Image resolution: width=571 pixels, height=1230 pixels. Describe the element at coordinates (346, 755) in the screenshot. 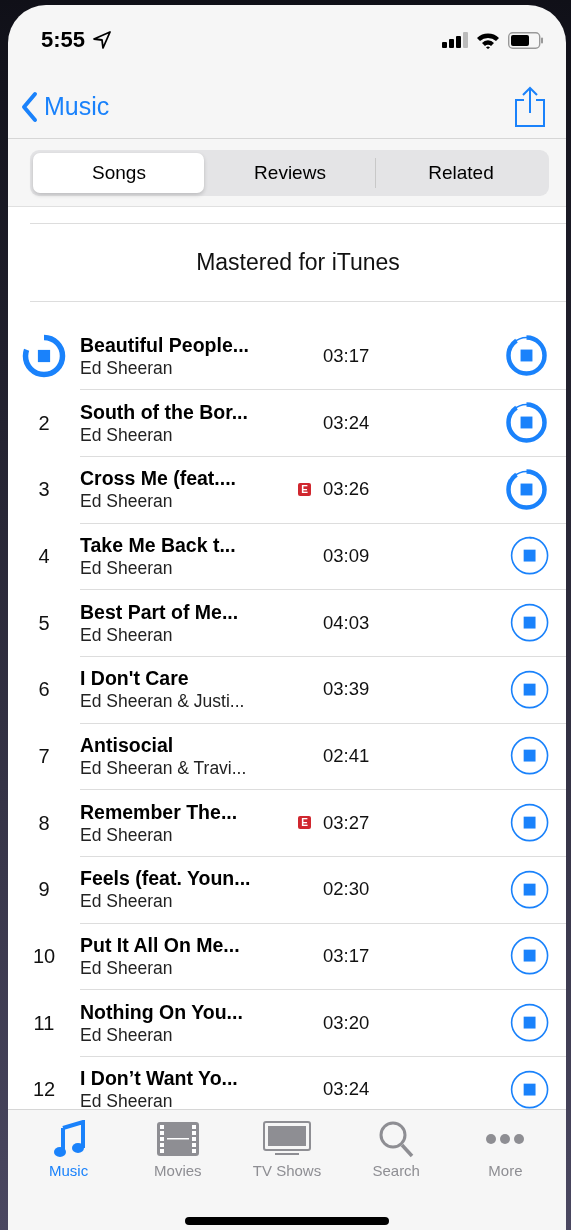

I see `track-duration: 02:41` at that location.